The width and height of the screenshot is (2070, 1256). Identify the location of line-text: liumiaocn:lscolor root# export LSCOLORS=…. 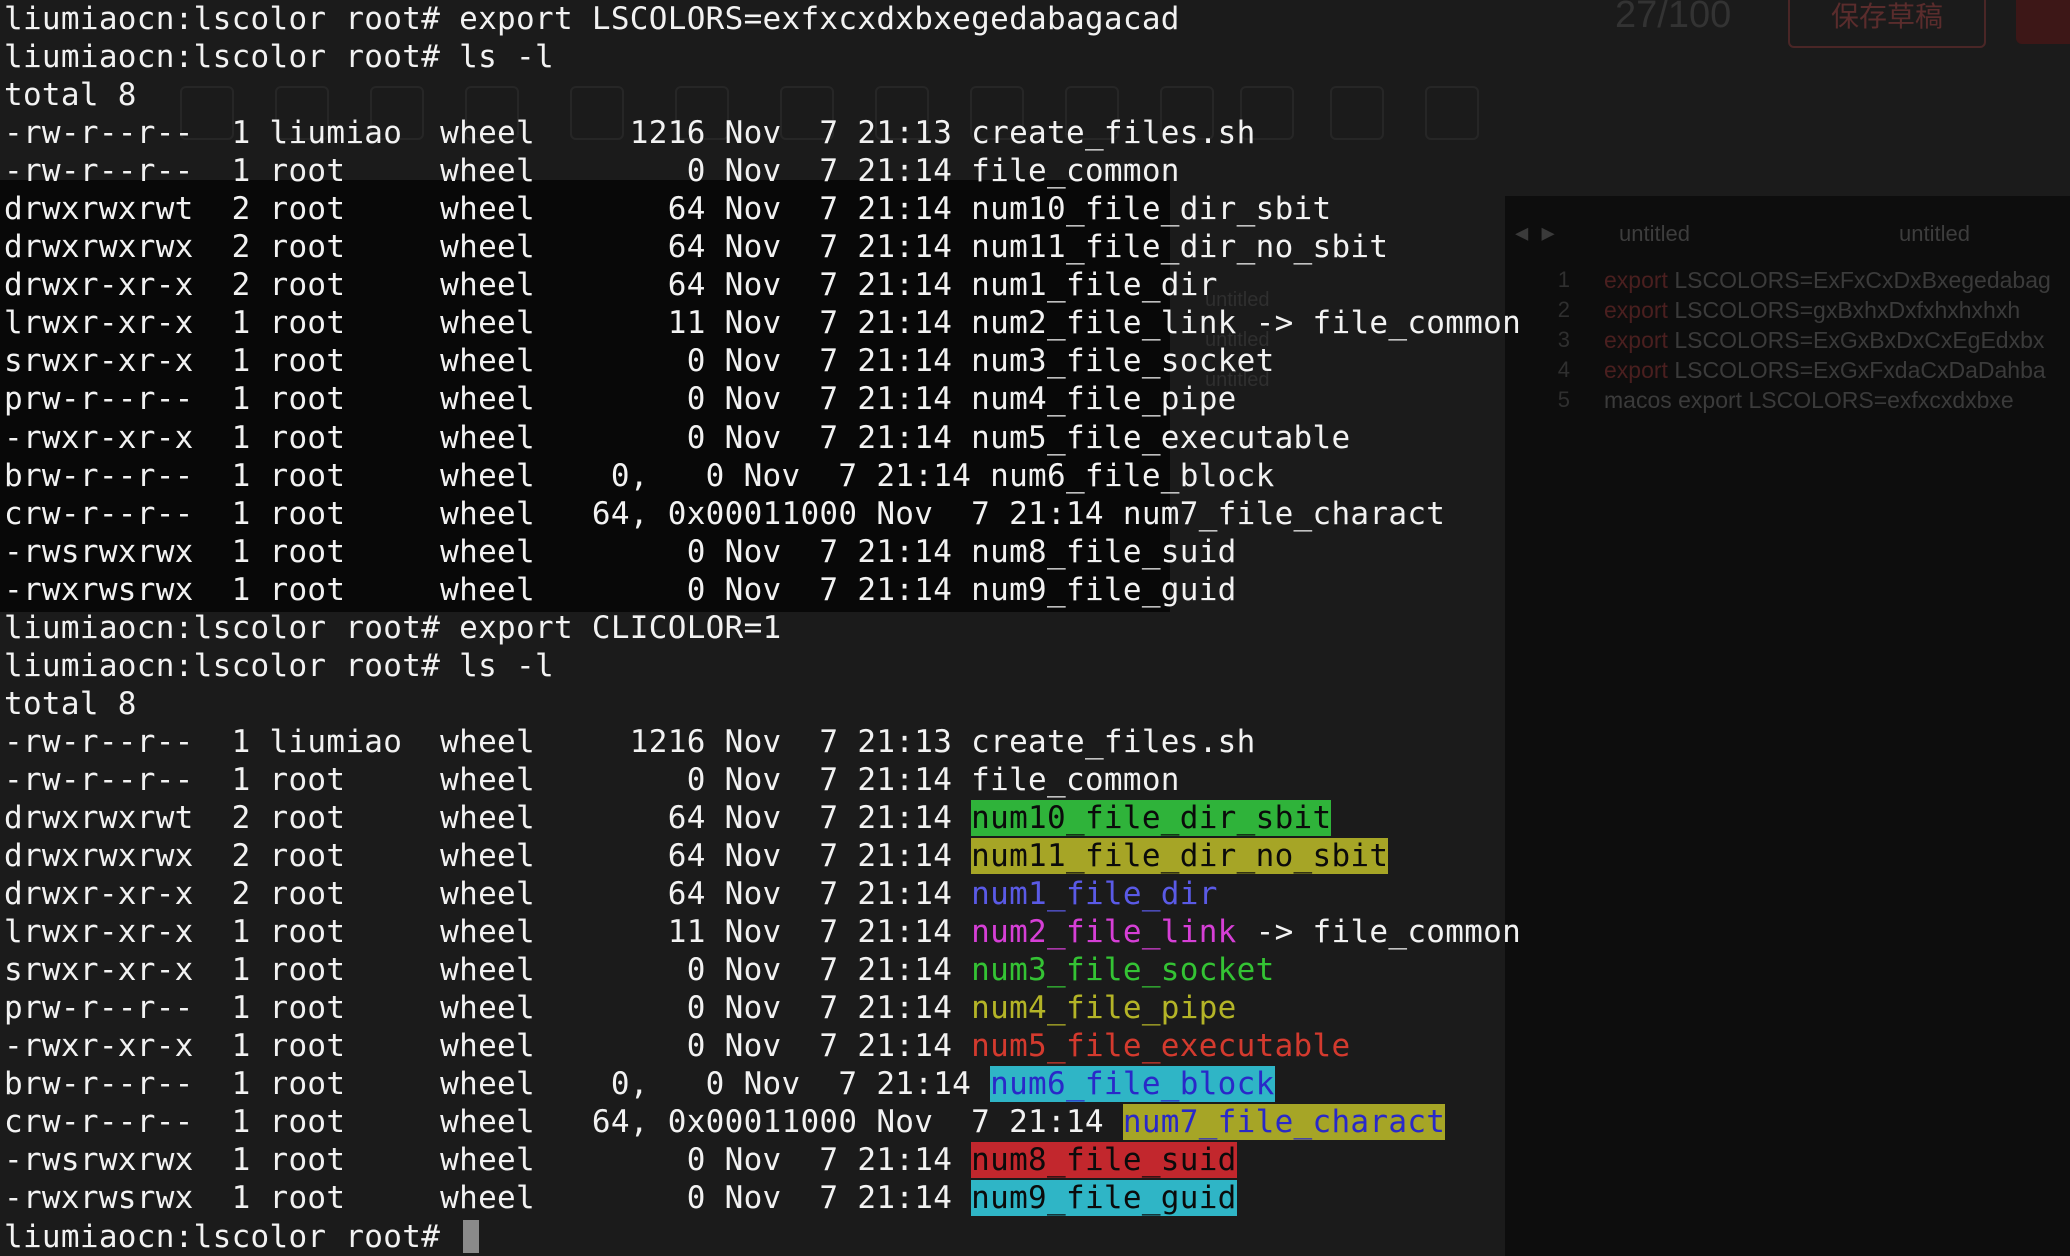
(592, 19).